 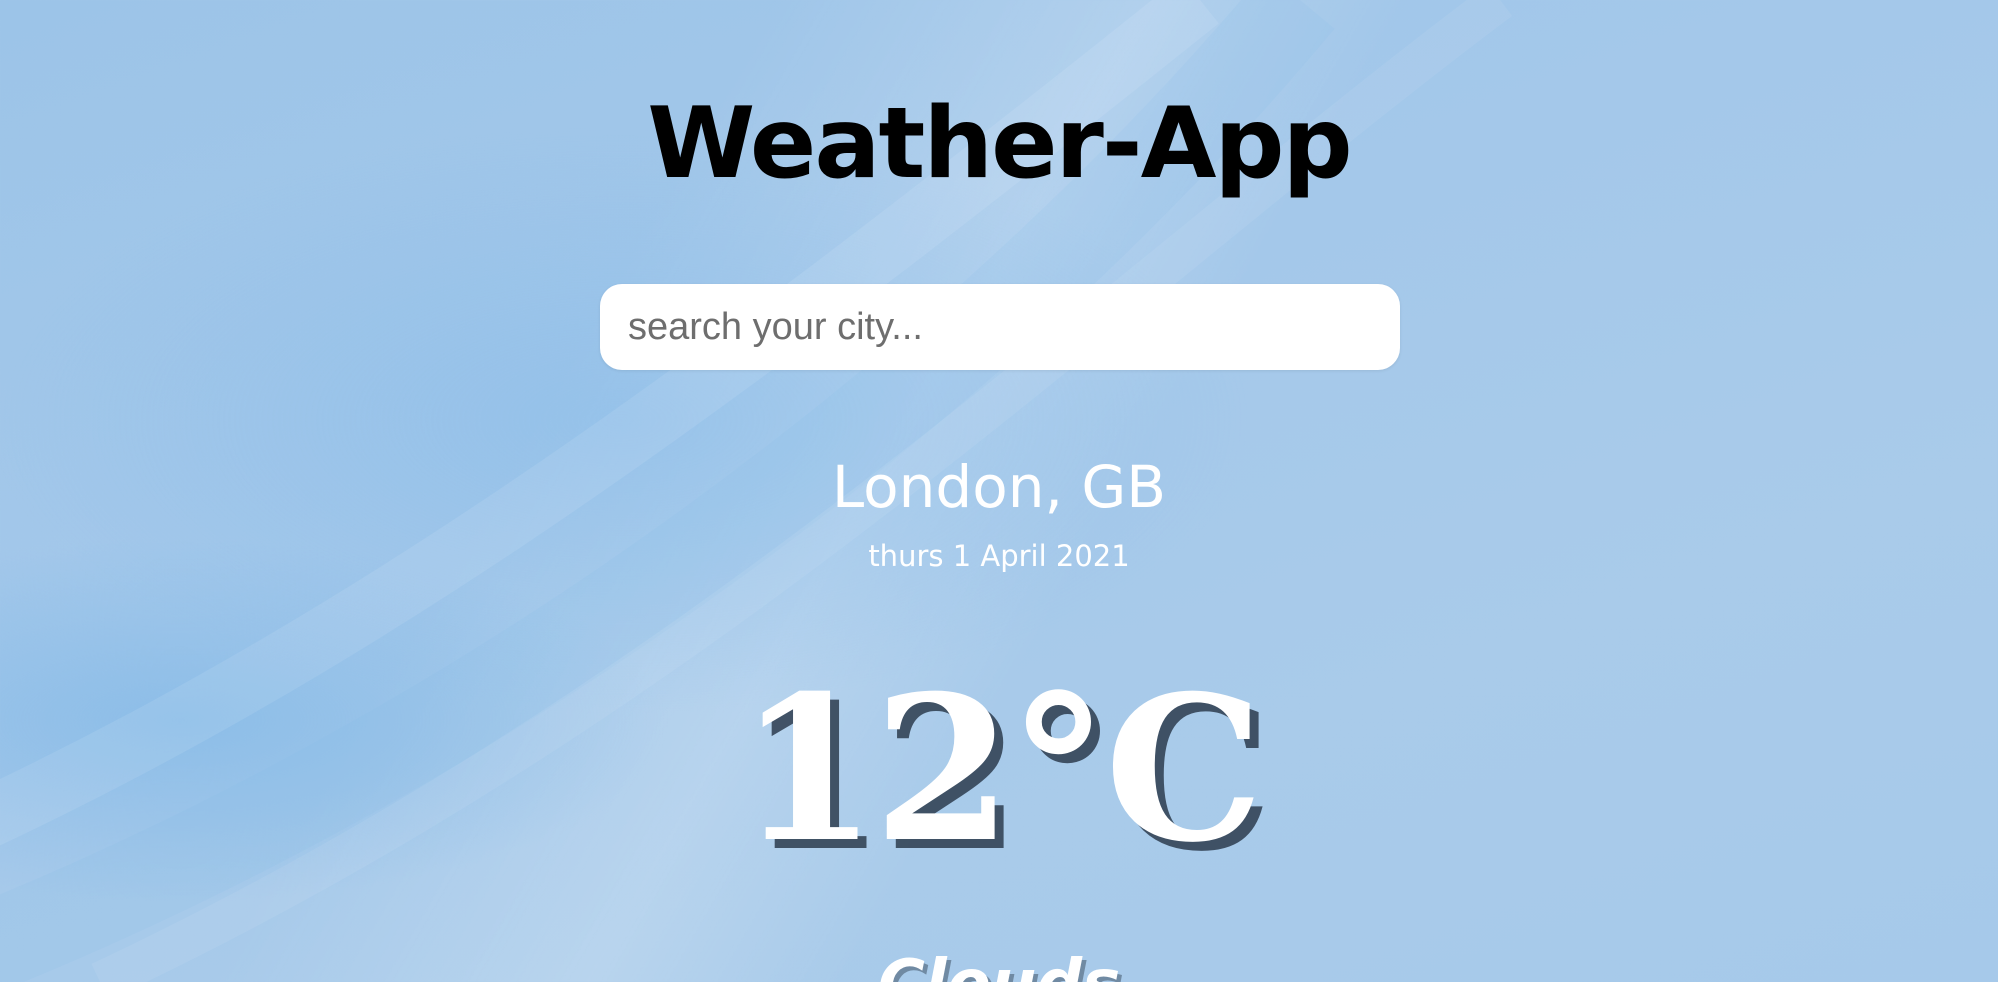 What do you see at coordinates (999, 487) in the screenshot?
I see `location-name: London, GB` at bounding box center [999, 487].